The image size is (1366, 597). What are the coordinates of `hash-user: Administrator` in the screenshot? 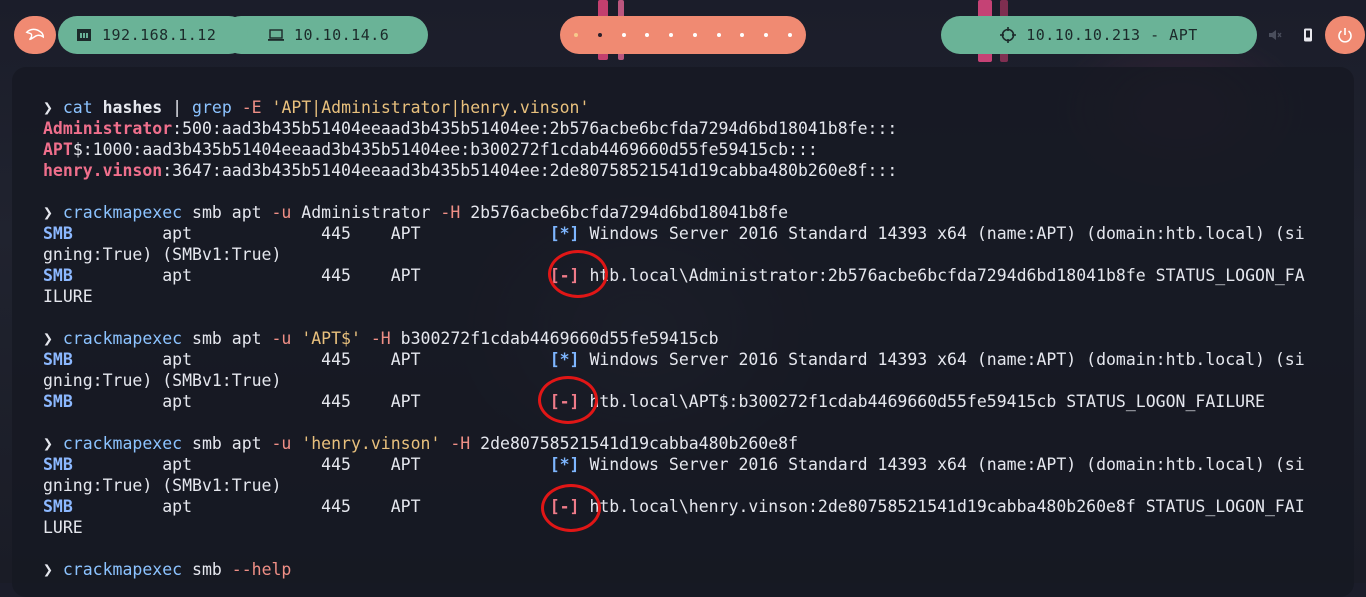 It's located at (108, 128).